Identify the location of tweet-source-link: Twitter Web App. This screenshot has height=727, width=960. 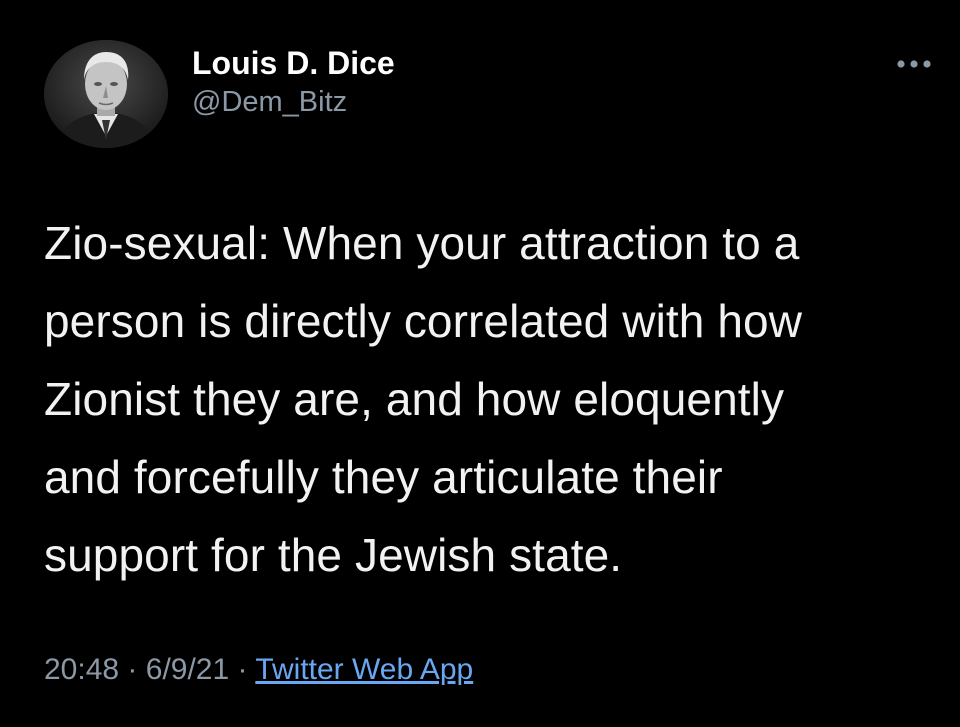
(364, 669).